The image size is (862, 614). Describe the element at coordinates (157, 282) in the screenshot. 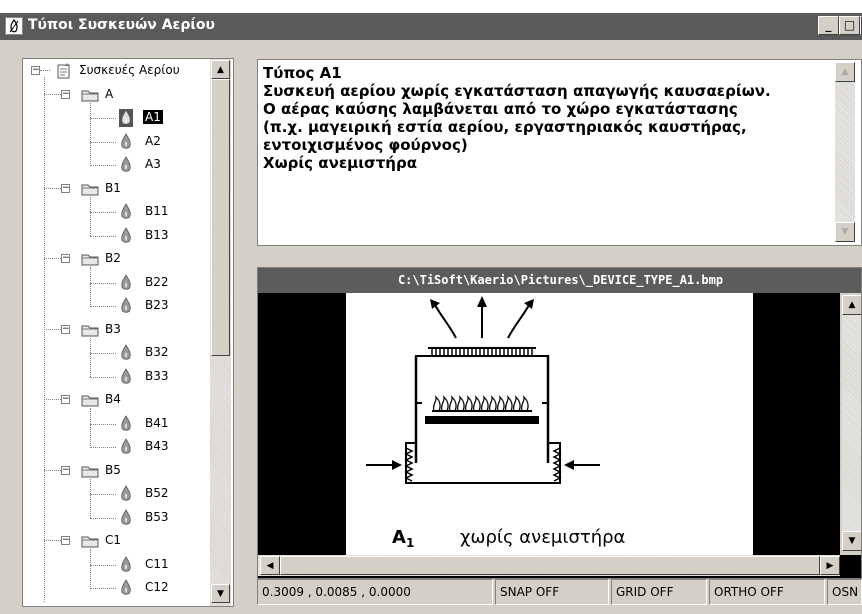

I see `tree-item-b22: B22` at that location.